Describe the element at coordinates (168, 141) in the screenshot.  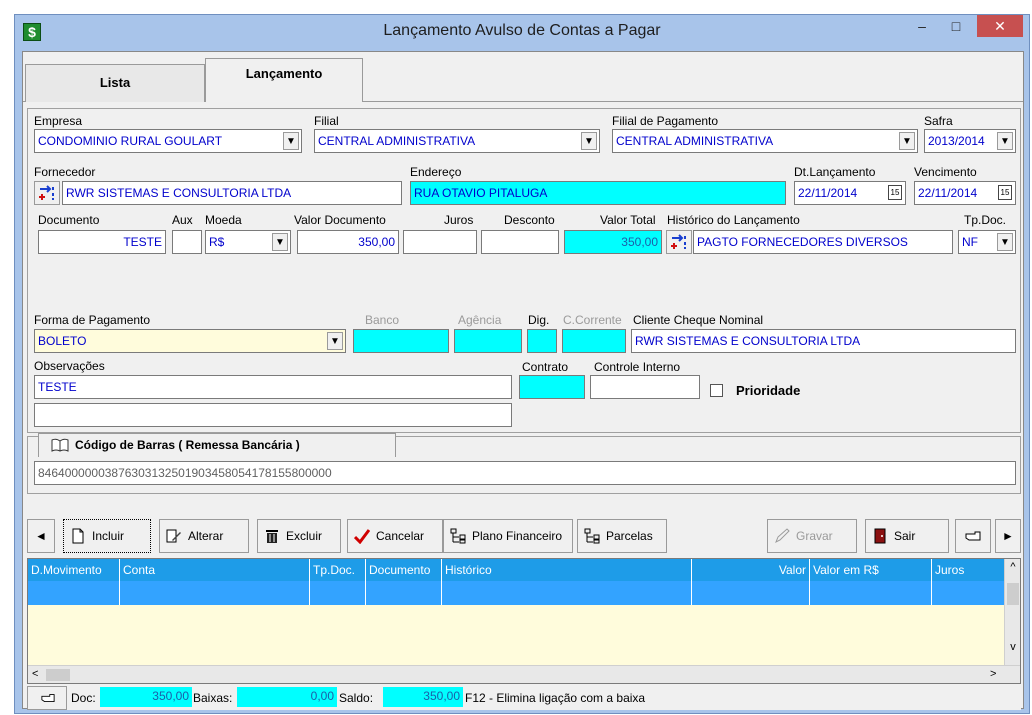
I see `empresa-select: CONDOMINIO RURAL GOULART ▼` at that location.